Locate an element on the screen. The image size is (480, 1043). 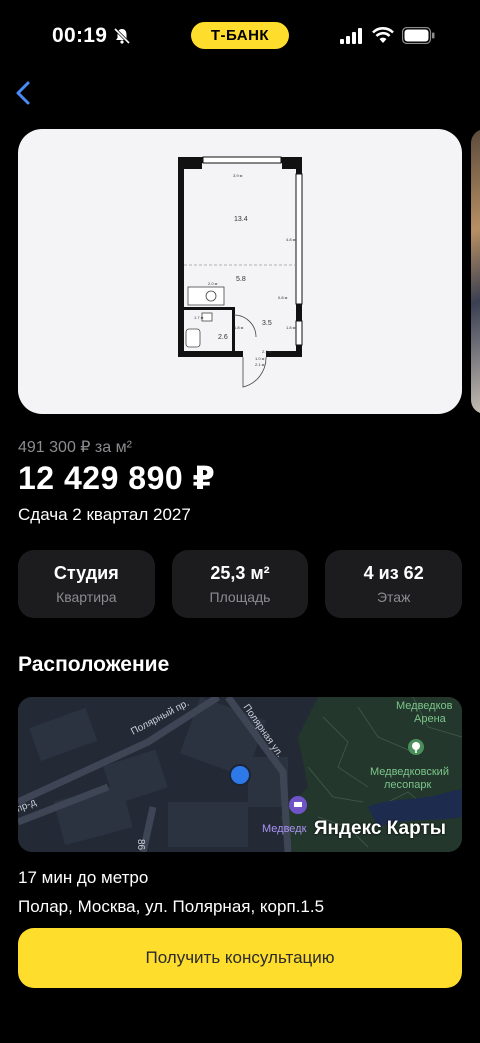
dim-right-low: 1.8 м is located at coordinates (291, 327).